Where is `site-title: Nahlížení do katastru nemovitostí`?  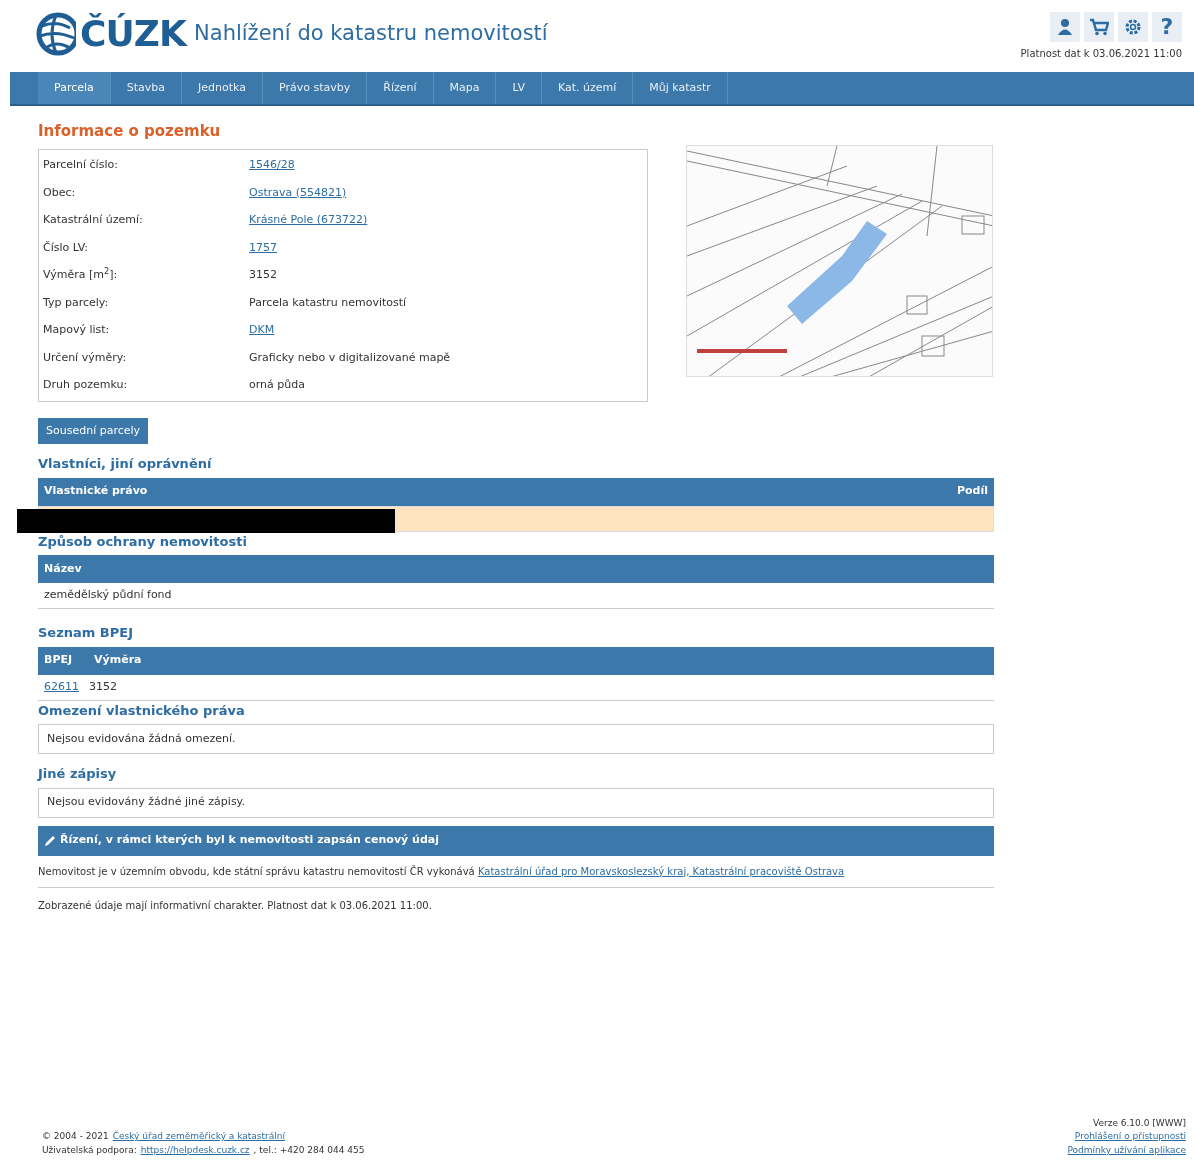 site-title: Nahlížení do katastru nemovitostí is located at coordinates (371, 34).